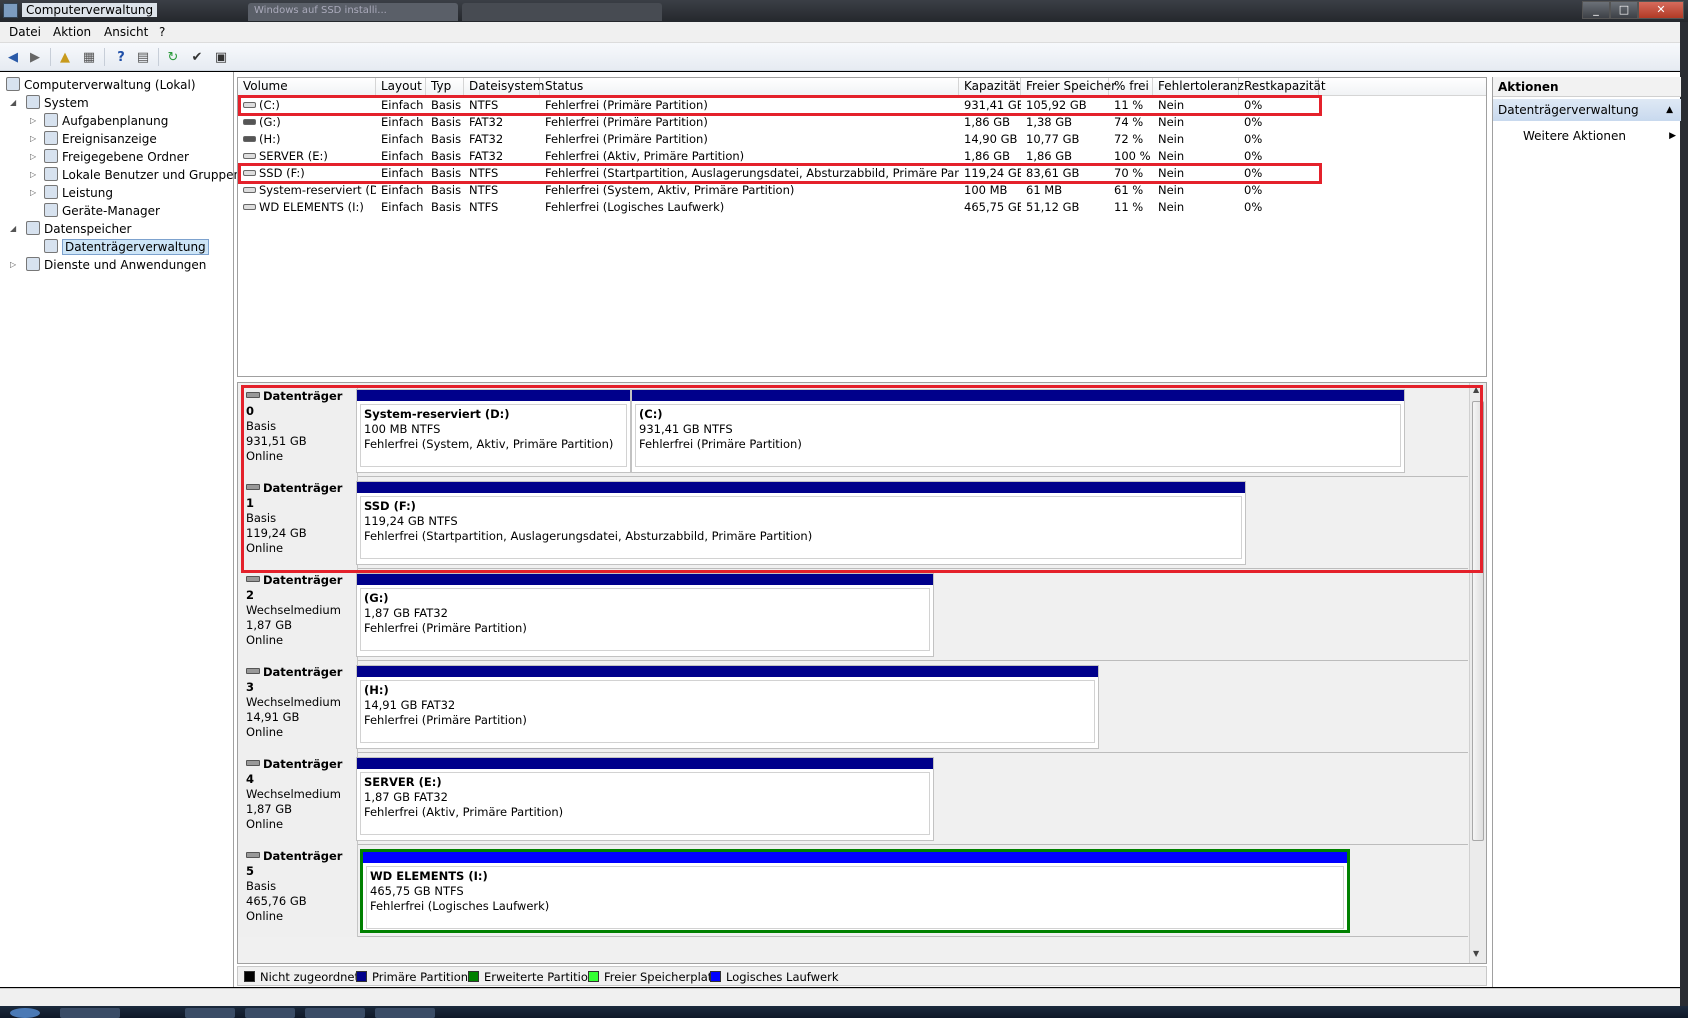  Describe the element at coordinates (126, 247) in the screenshot. I see `tree-item-disk-management: Datenträgerverwaltung` at that location.